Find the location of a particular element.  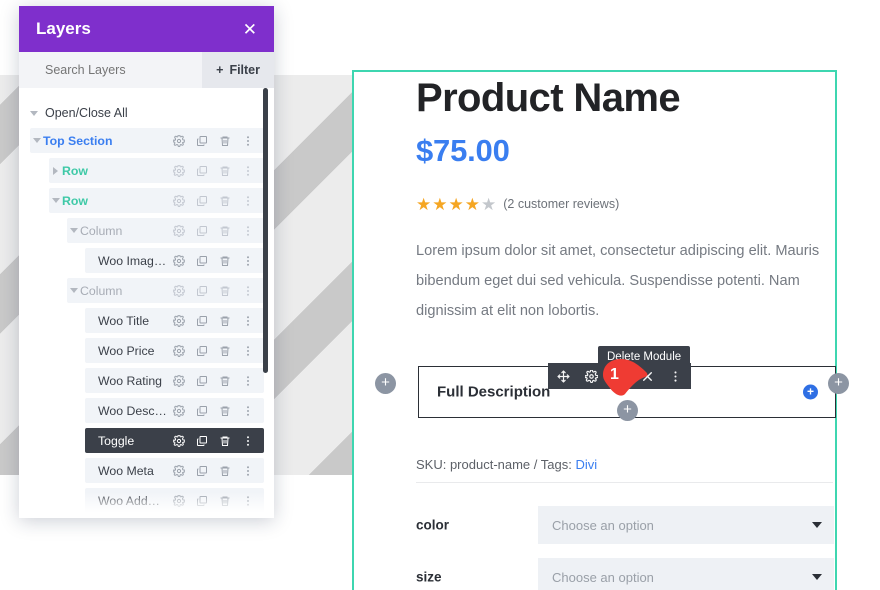

layer-row-woo-price: Woo Price is located at coordinates (174, 350).